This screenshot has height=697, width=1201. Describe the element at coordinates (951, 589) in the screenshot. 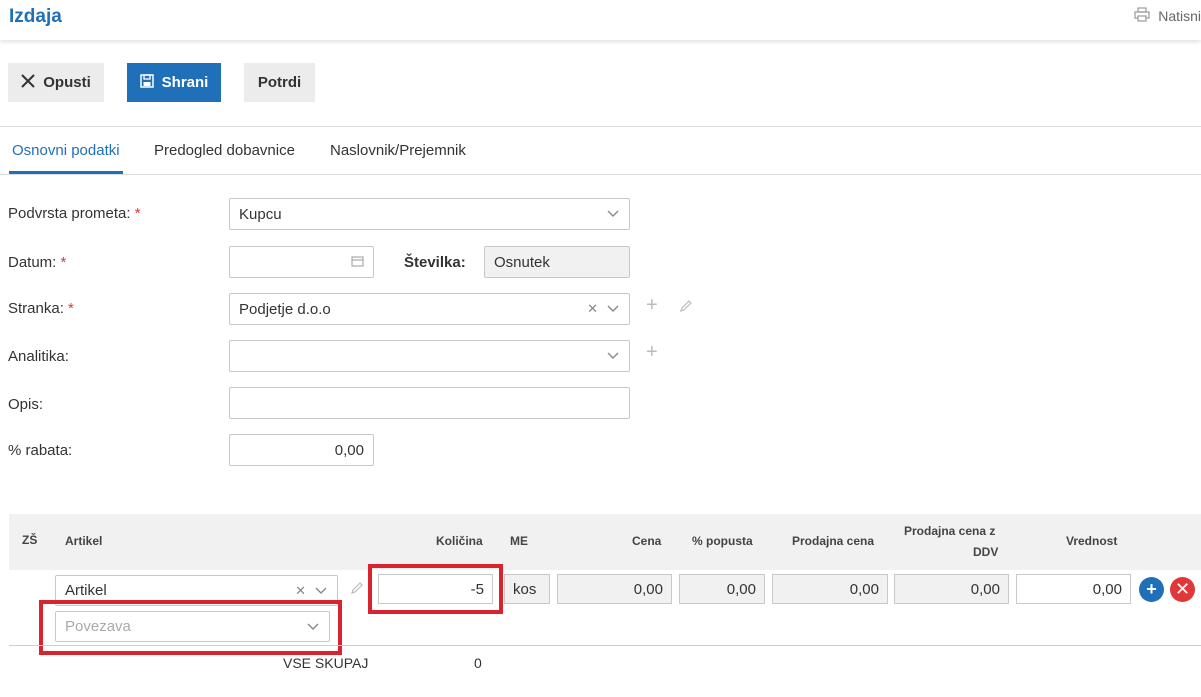

I see `sale-price-vat-field: 0,00` at that location.